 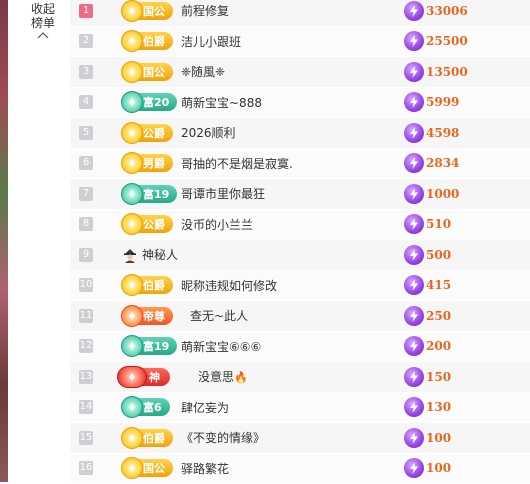 I want to click on leaderboard-row: 8公爵没币的小兰兰510, so click(x=300, y=225).